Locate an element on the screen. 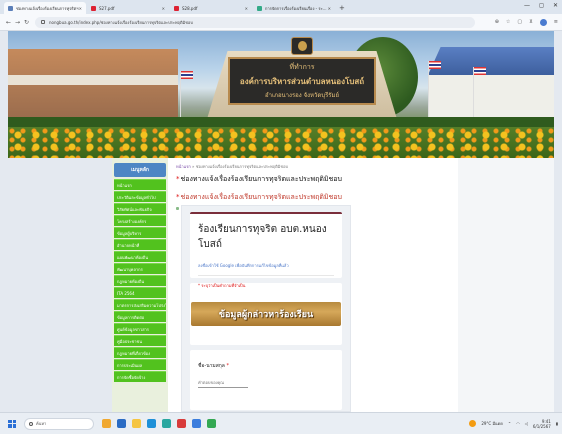  sidebar-menu-item: การจัดซื้อจัดจ้าง is located at coordinates (140, 376).